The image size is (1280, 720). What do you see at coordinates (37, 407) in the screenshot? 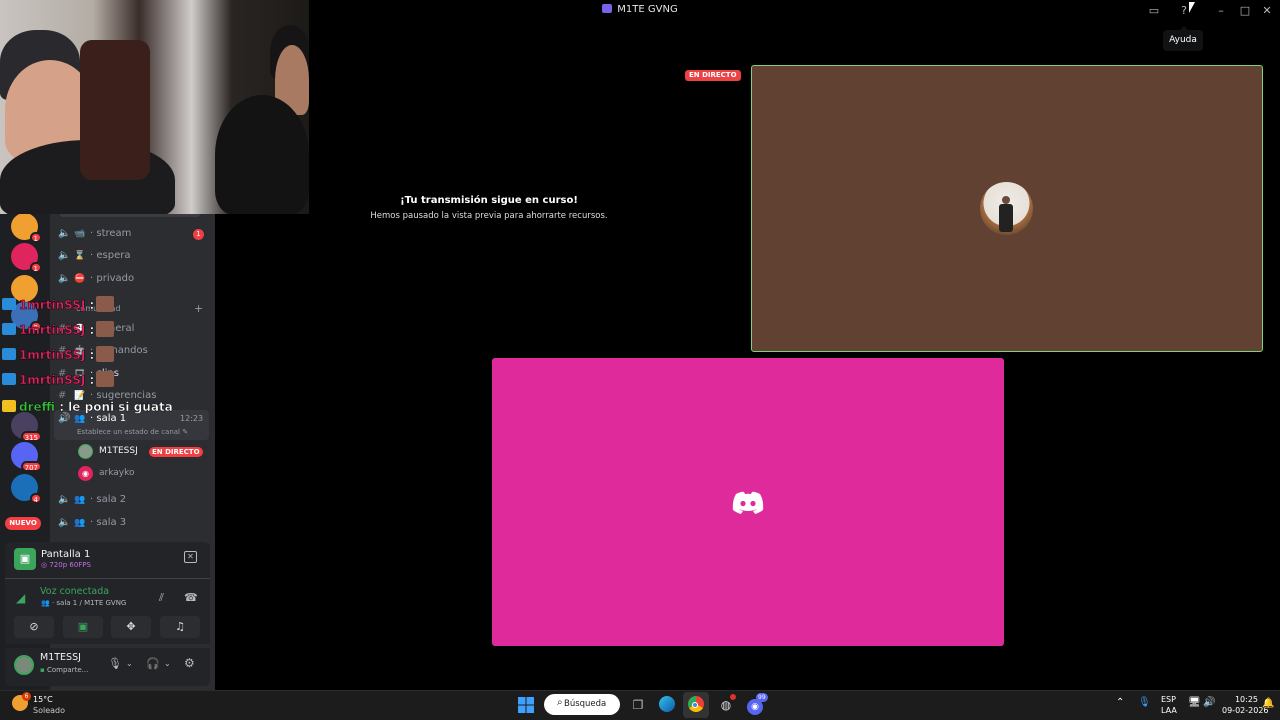
I see `chat-username: dreffi` at bounding box center [37, 407].